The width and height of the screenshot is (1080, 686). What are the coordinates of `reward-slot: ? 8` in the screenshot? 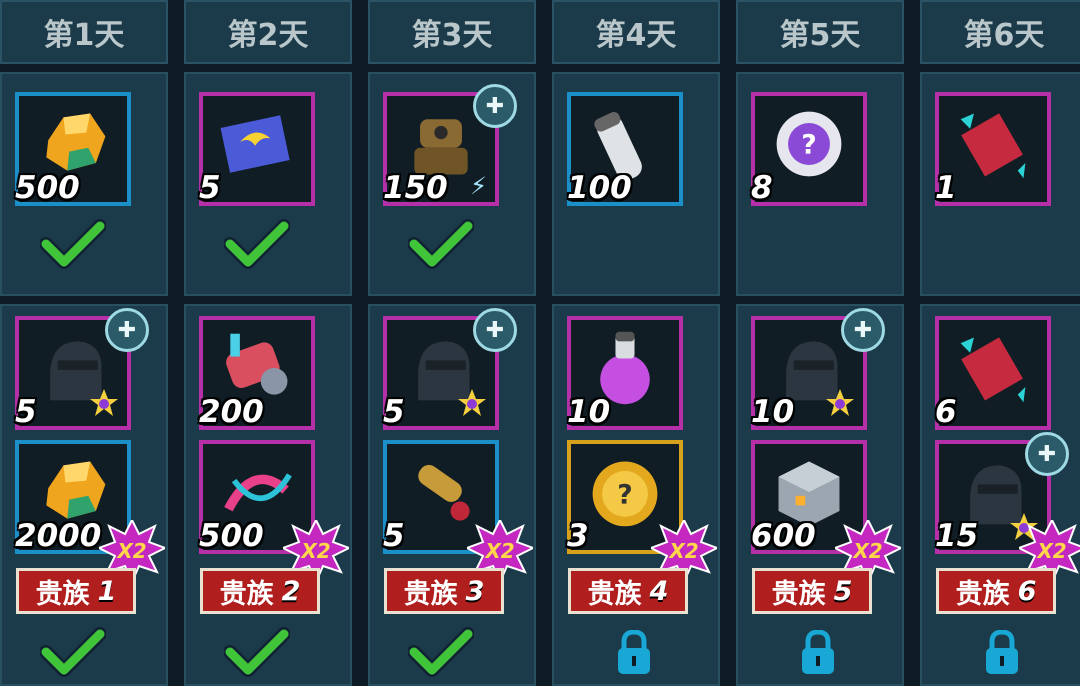 It's located at (809, 149).